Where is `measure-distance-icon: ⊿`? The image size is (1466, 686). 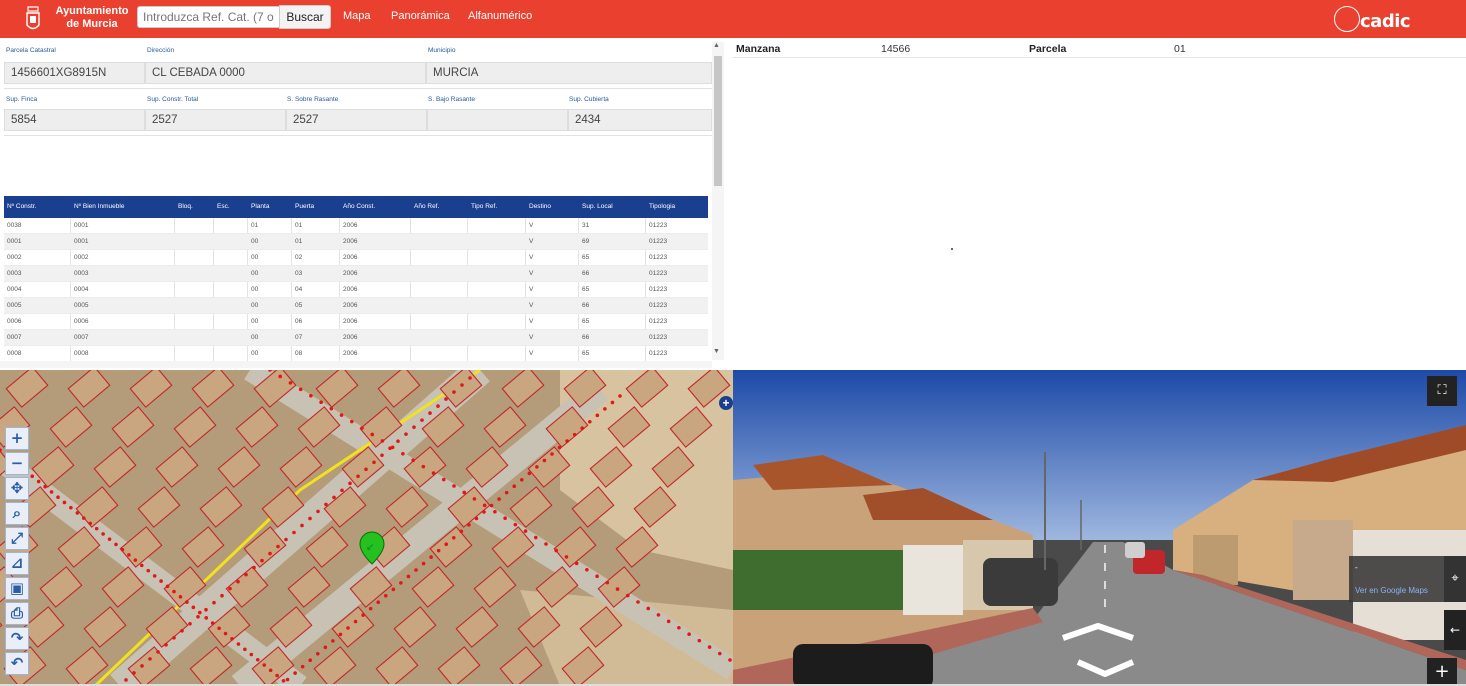 measure-distance-icon: ⊿ is located at coordinates (17, 563).